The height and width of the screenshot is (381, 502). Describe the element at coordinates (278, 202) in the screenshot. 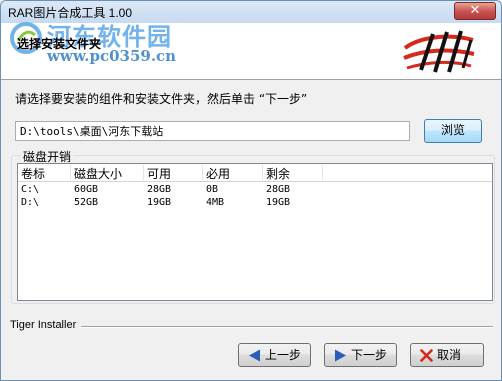

I see `cell-remaining: 19GB` at that location.